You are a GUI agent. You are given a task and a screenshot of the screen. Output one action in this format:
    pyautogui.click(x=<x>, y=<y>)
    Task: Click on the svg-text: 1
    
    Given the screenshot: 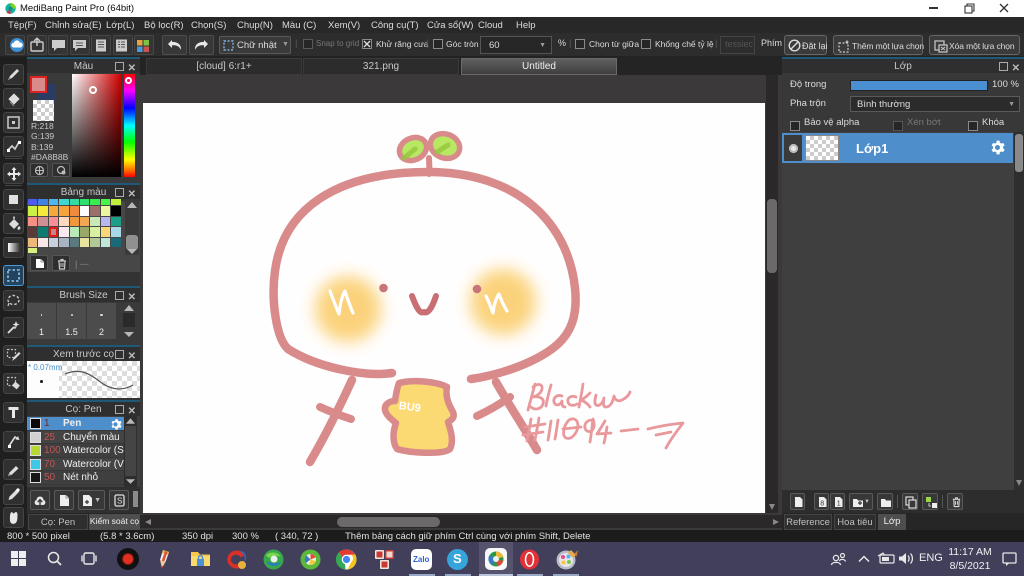 What is the action you would take?
    pyautogui.click(x=839, y=504)
    